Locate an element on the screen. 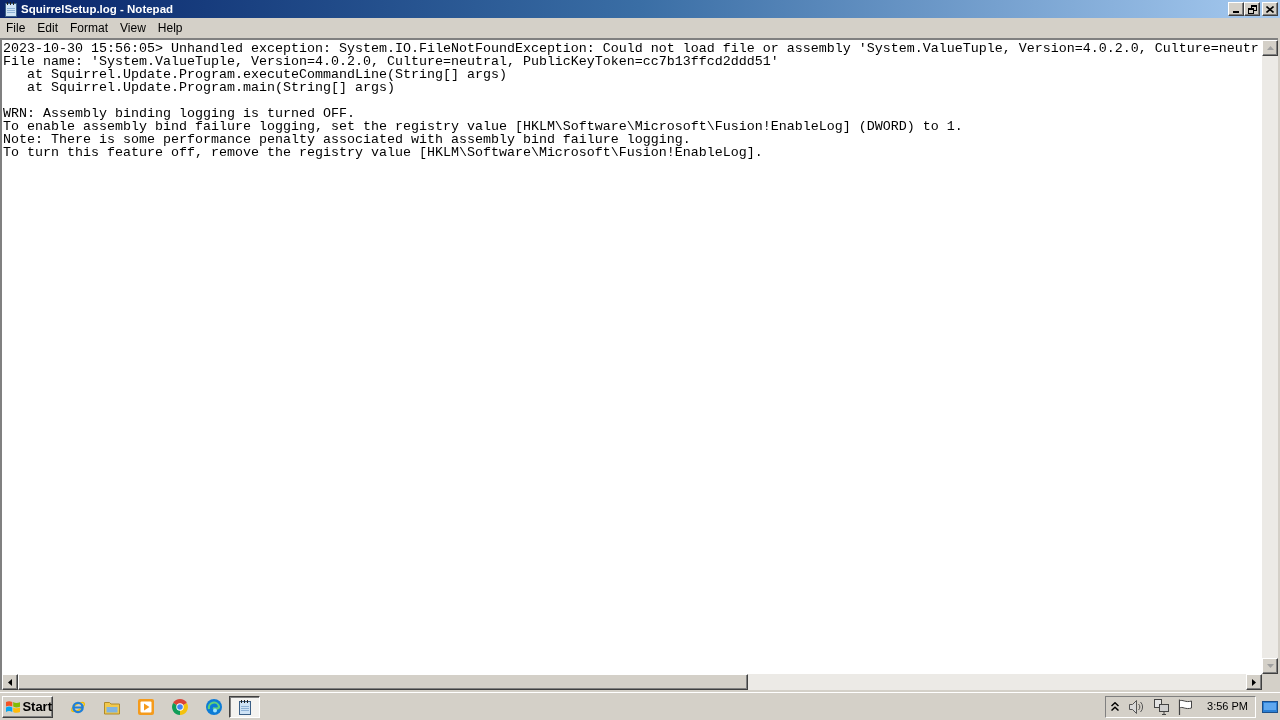  log-line: To turn this feature off, remove the registry value [HKLM\Software\Microsoft\Fusion!EnableLog]. is located at coordinates (383, 152).